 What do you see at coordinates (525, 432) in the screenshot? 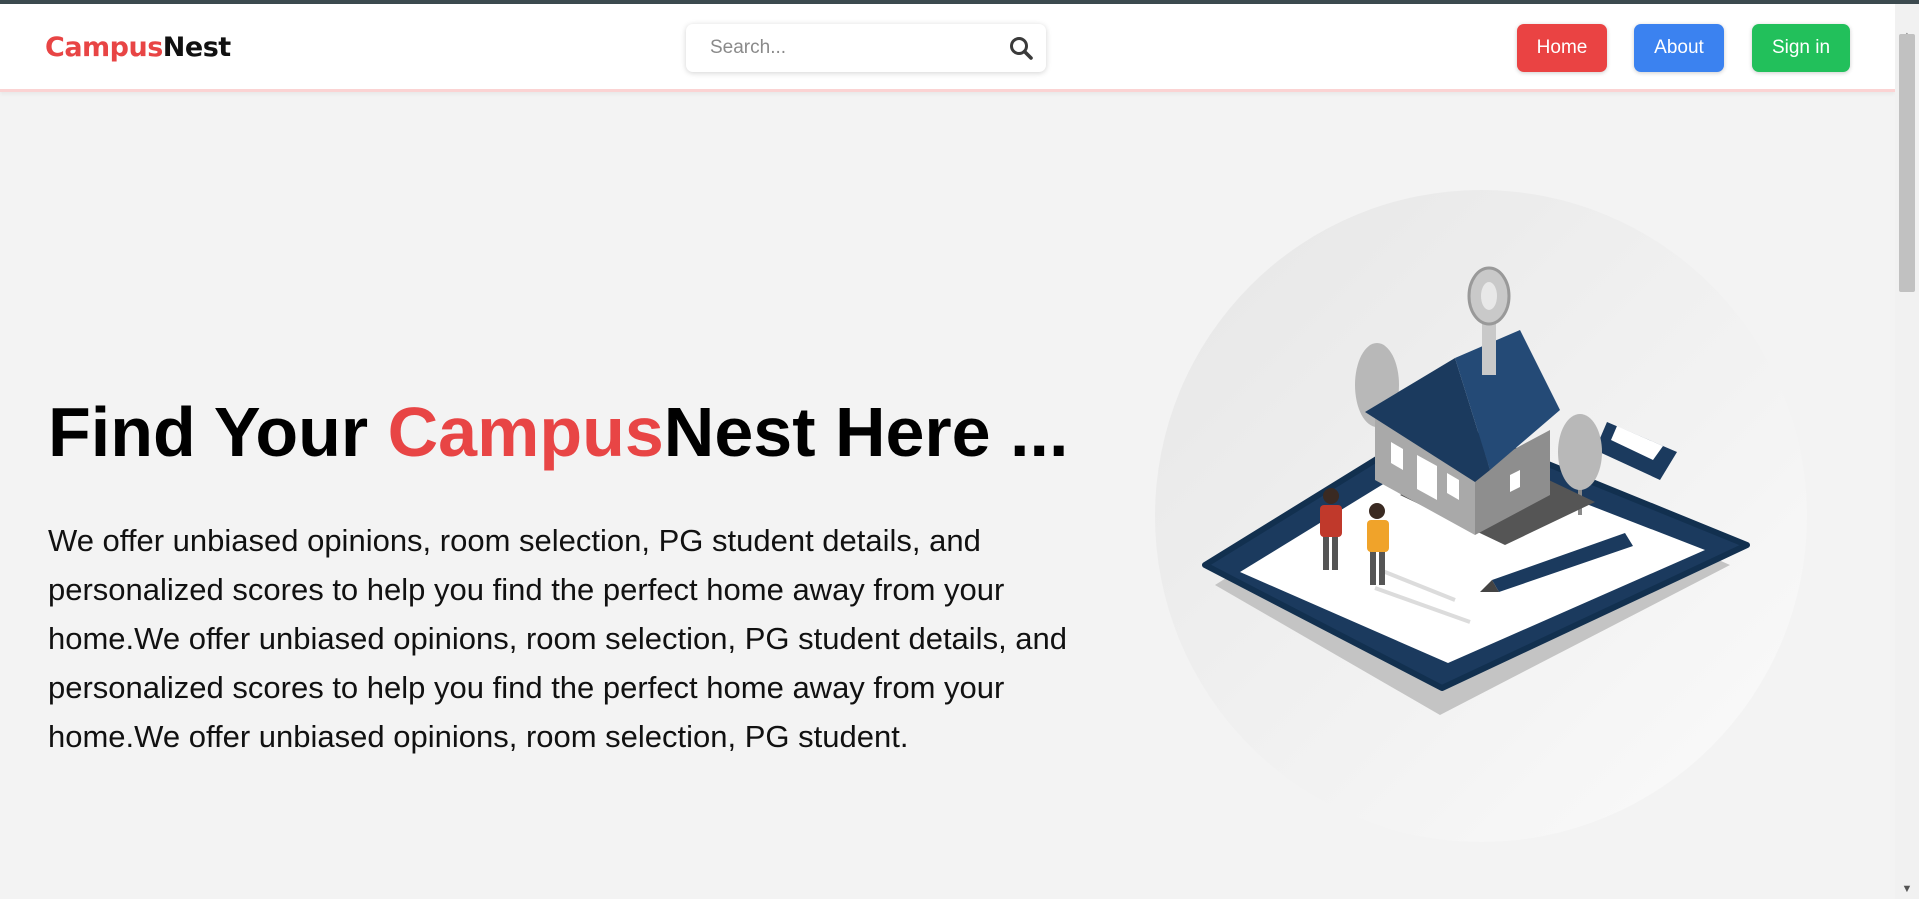
I see `hero-title-highlight: Campus` at bounding box center [525, 432].